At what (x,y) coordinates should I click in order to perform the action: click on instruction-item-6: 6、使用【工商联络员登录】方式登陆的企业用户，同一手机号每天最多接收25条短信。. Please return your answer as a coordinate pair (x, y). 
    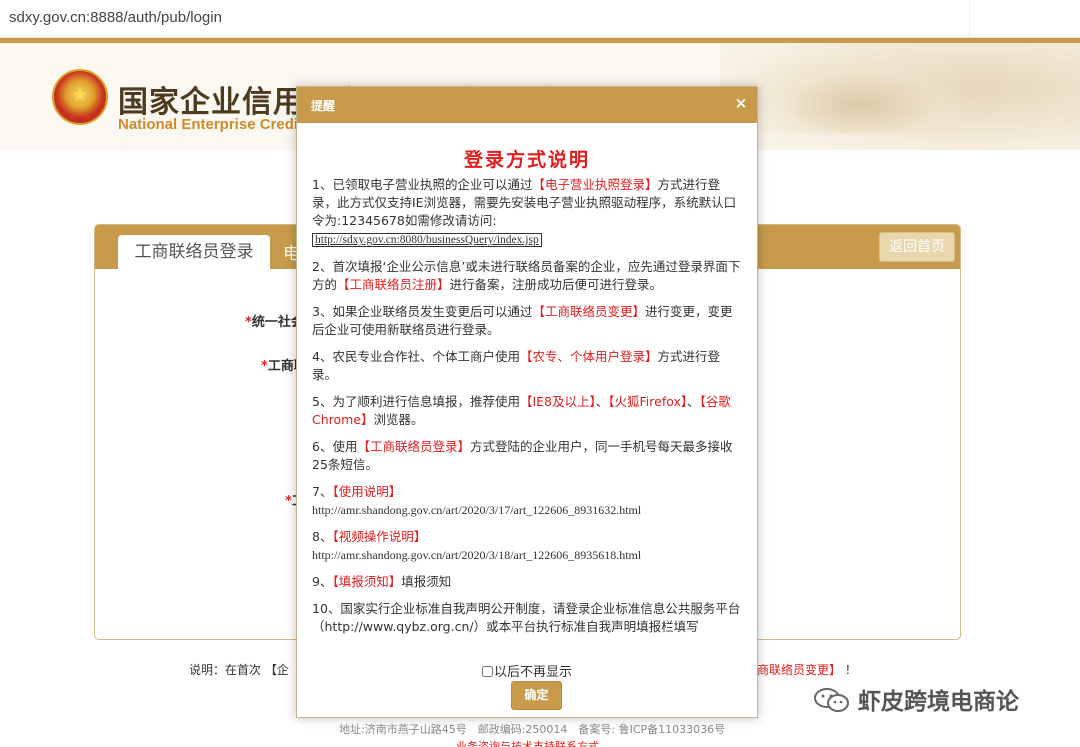
    Looking at the image, I should click on (522, 455).